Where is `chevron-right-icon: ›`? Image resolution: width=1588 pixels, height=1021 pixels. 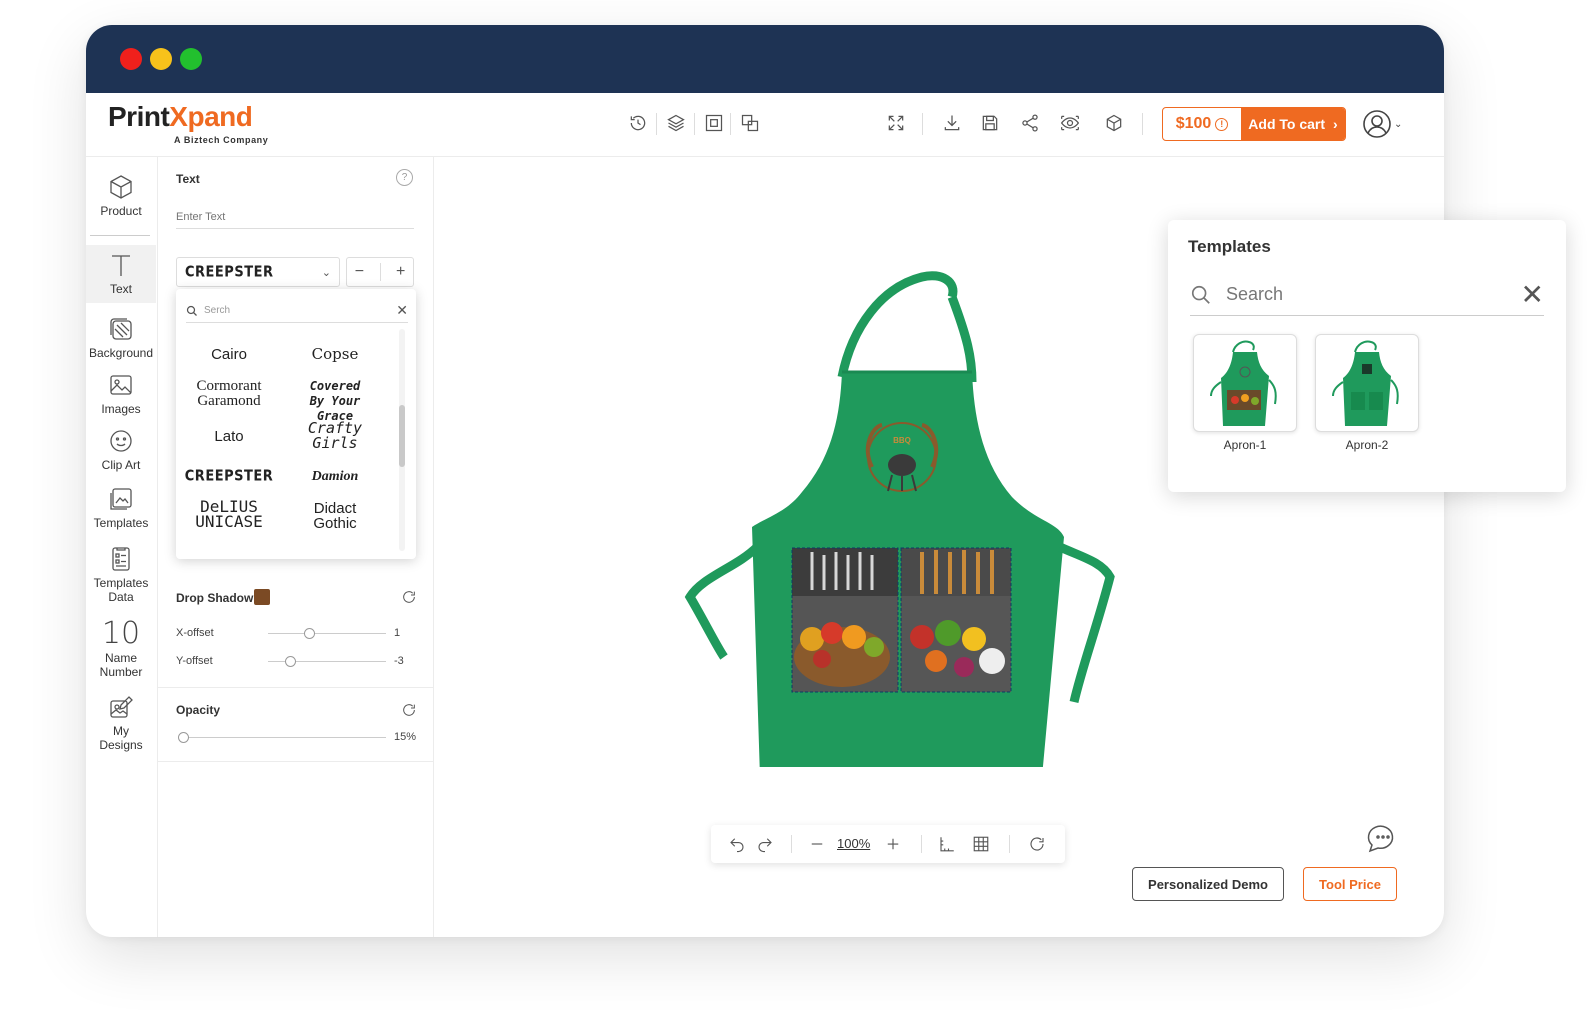 chevron-right-icon: › is located at coordinates (1335, 124).